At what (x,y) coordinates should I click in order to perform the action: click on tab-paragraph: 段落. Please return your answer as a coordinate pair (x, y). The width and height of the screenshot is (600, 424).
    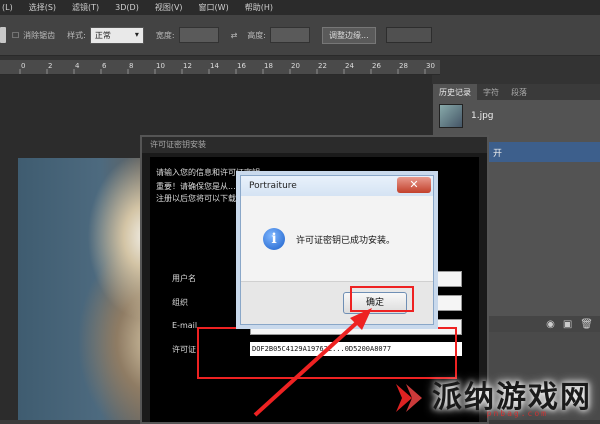
    Looking at the image, I should click on (519, 92).